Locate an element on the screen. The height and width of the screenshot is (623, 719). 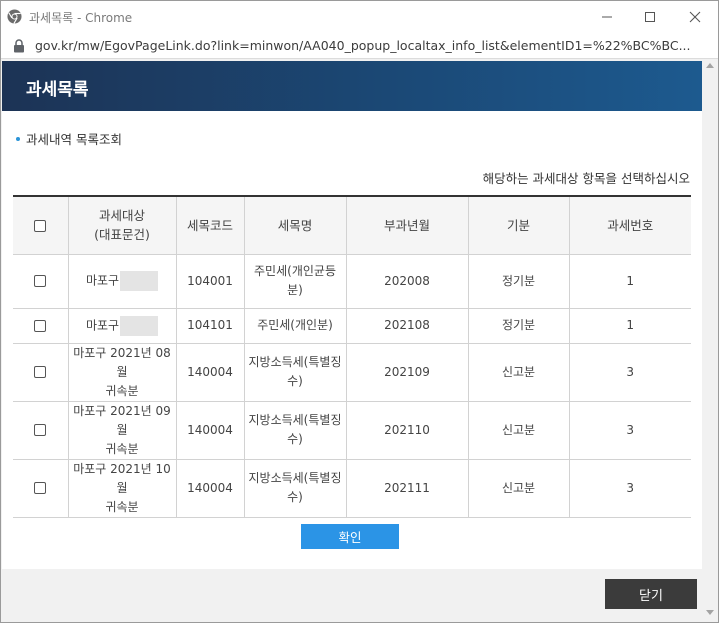
close-icon is located at coordinates (695, 17).